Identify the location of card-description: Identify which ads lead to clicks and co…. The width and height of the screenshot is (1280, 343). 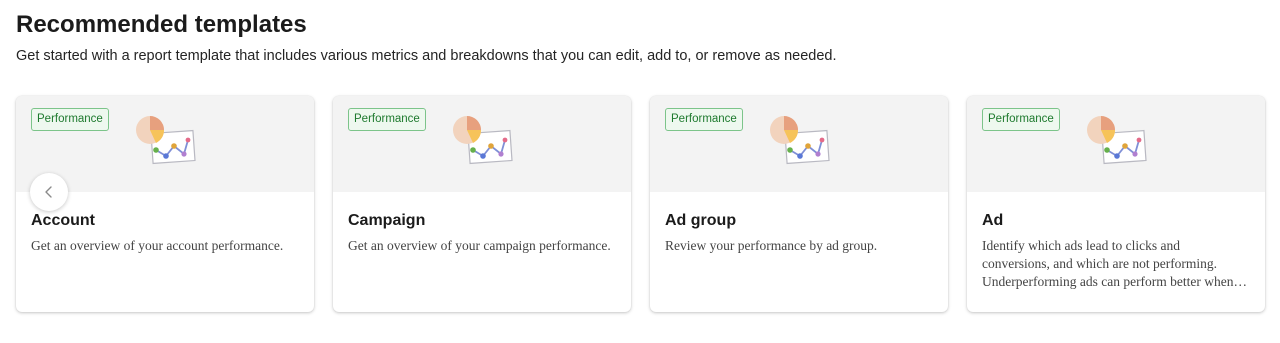
(1108, 263).